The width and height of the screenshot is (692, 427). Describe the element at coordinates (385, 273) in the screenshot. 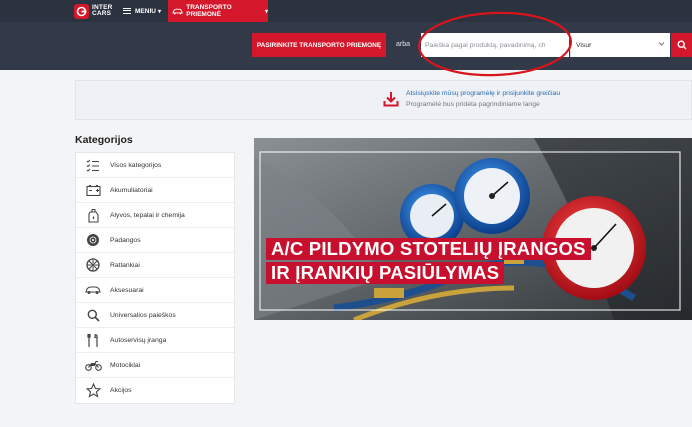

I see `hero-headline-line2: IR ĮRANKIŲ PASIŪLYMAS` at that location.